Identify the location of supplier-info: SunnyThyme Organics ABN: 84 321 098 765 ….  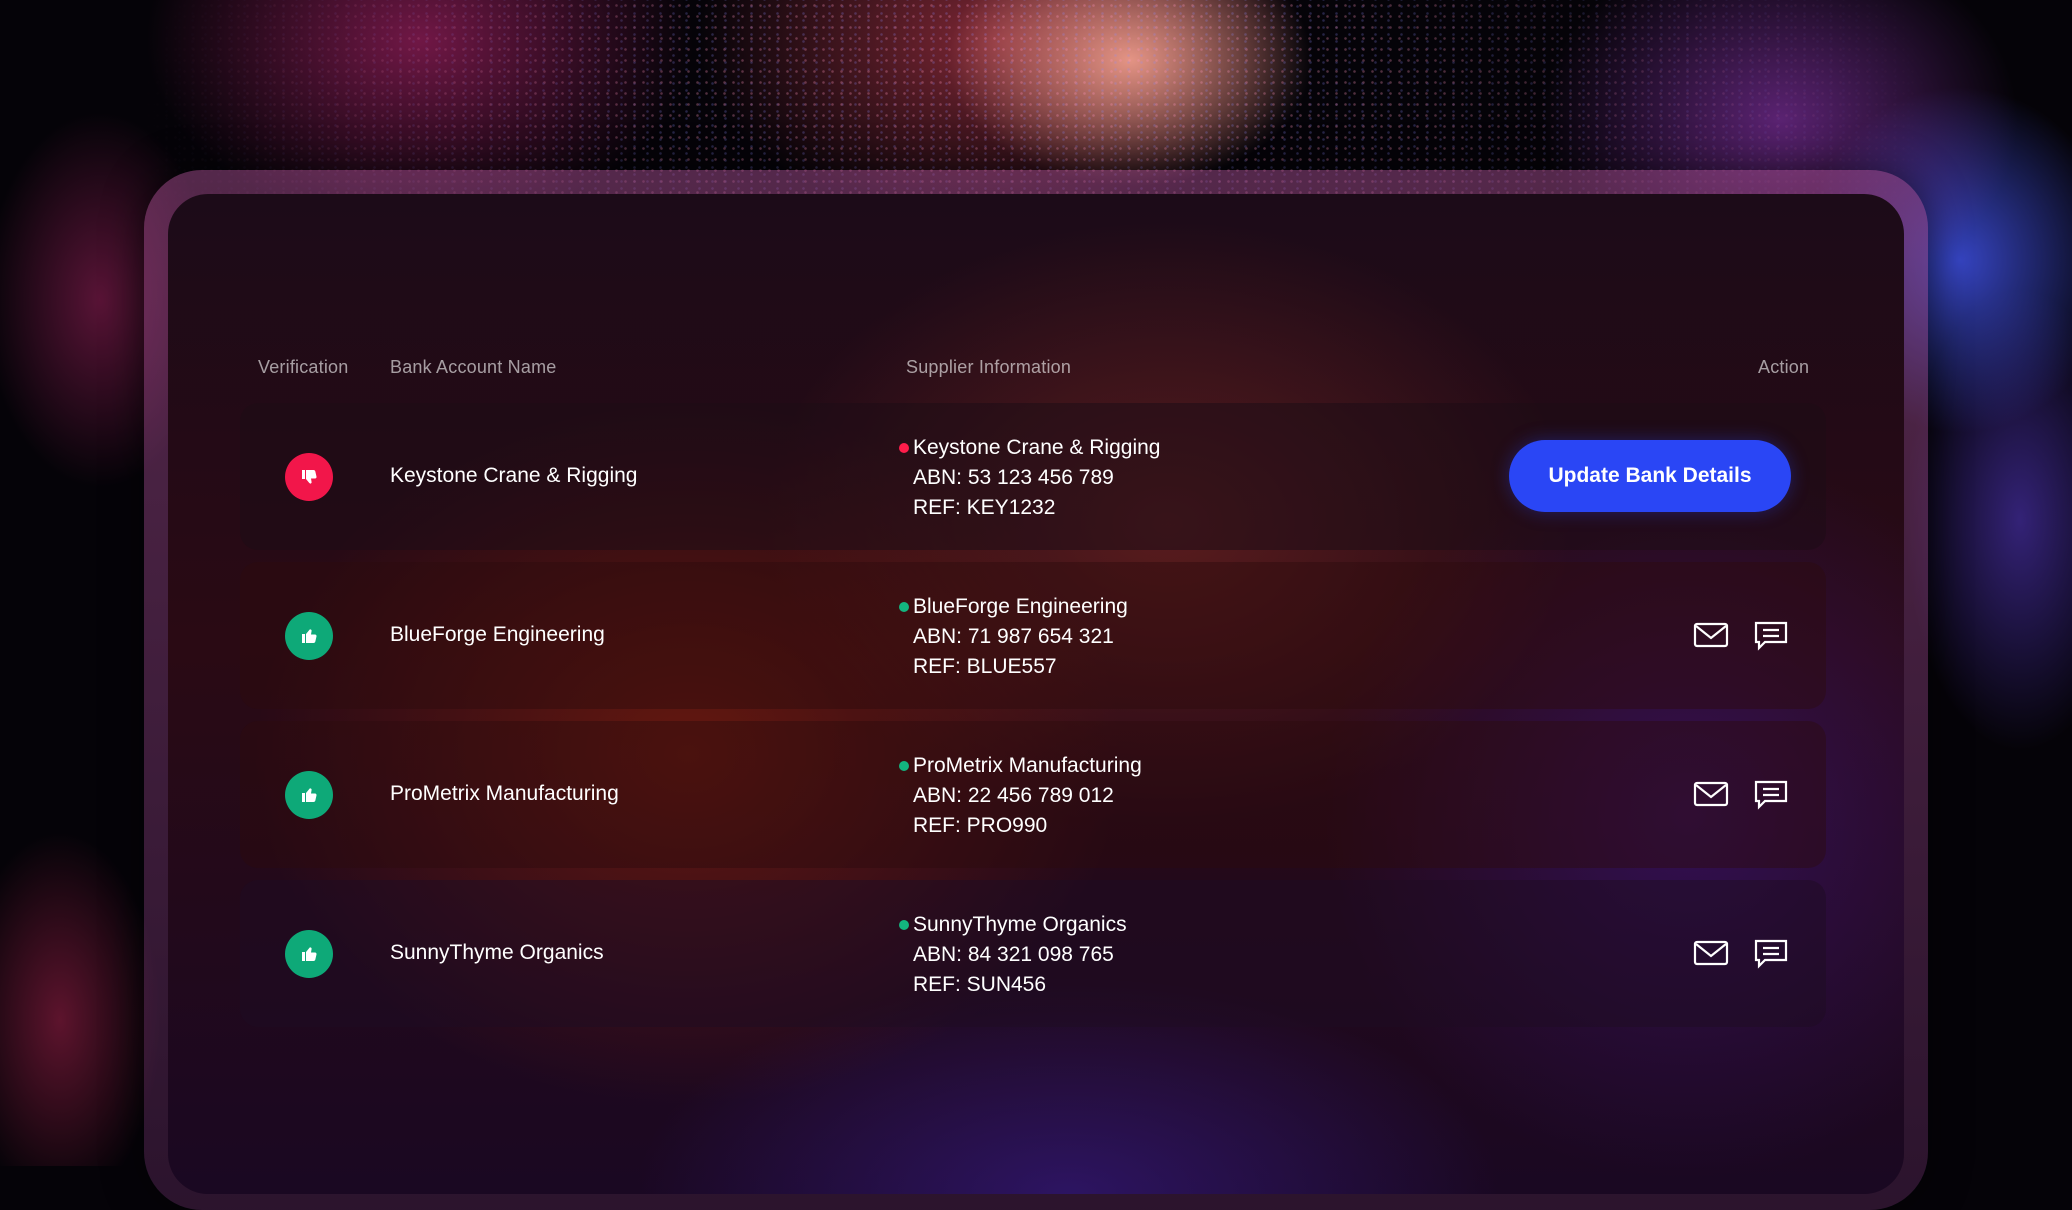
(1013, 955).